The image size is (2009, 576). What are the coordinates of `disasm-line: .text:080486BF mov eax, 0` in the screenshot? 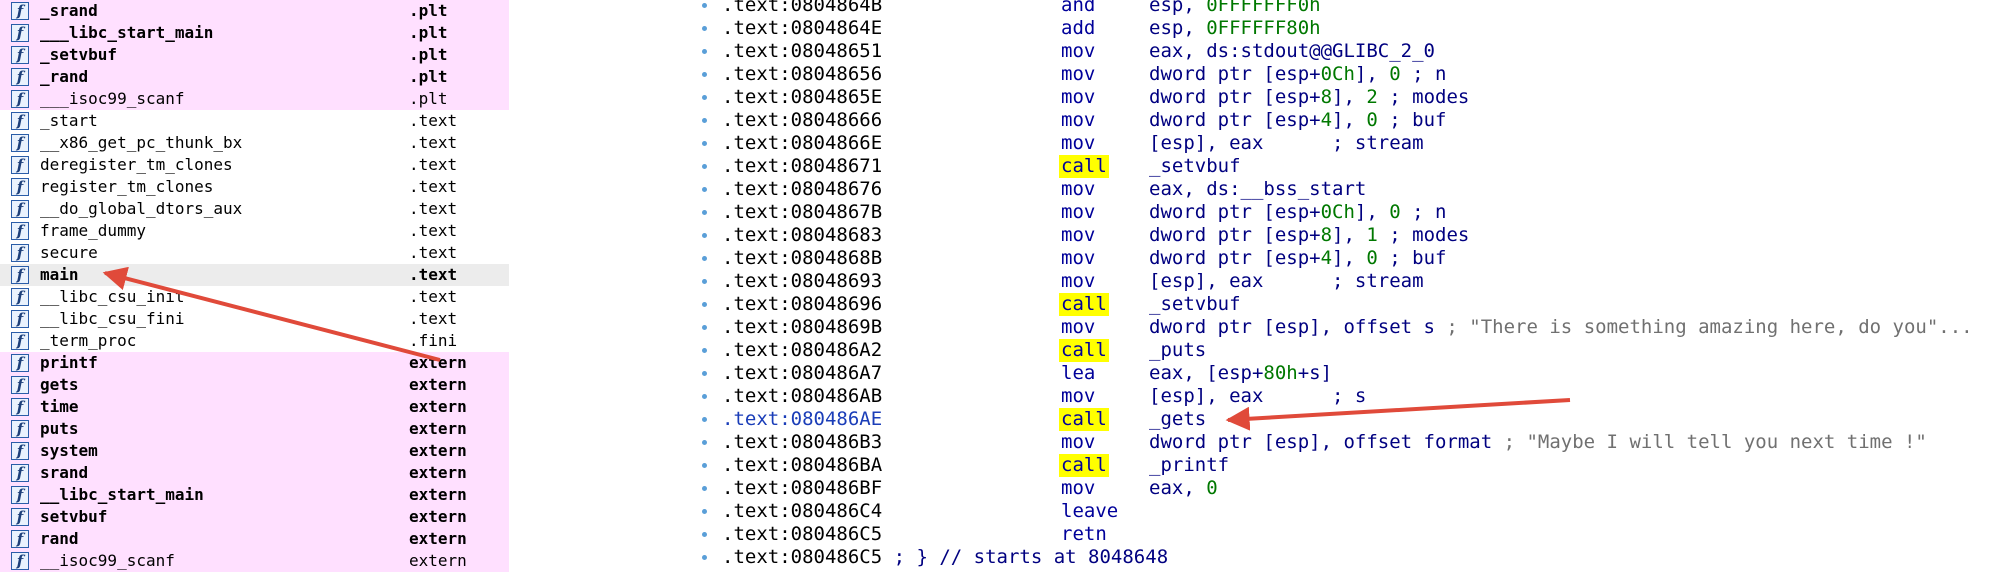 It's located at (1259, 488).